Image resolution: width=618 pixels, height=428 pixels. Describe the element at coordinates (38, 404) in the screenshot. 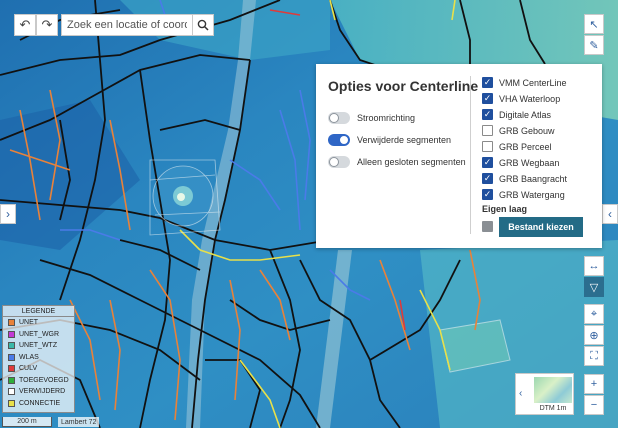

I see `legend-item: CONNECTIE` at that location.